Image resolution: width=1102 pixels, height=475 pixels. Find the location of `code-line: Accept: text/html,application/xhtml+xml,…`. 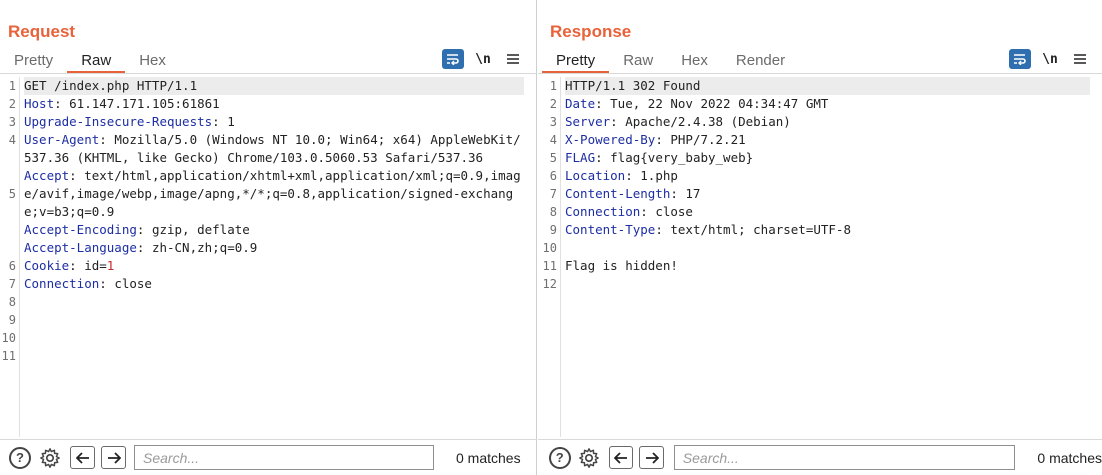

code-line: Accept: text/html,application/xhtml+xml,… is located at coordinates (274, 194).